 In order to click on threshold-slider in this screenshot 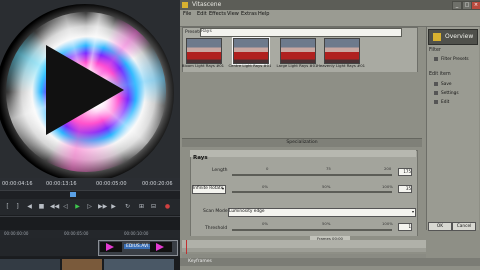, I will do `click(312, 230)`.